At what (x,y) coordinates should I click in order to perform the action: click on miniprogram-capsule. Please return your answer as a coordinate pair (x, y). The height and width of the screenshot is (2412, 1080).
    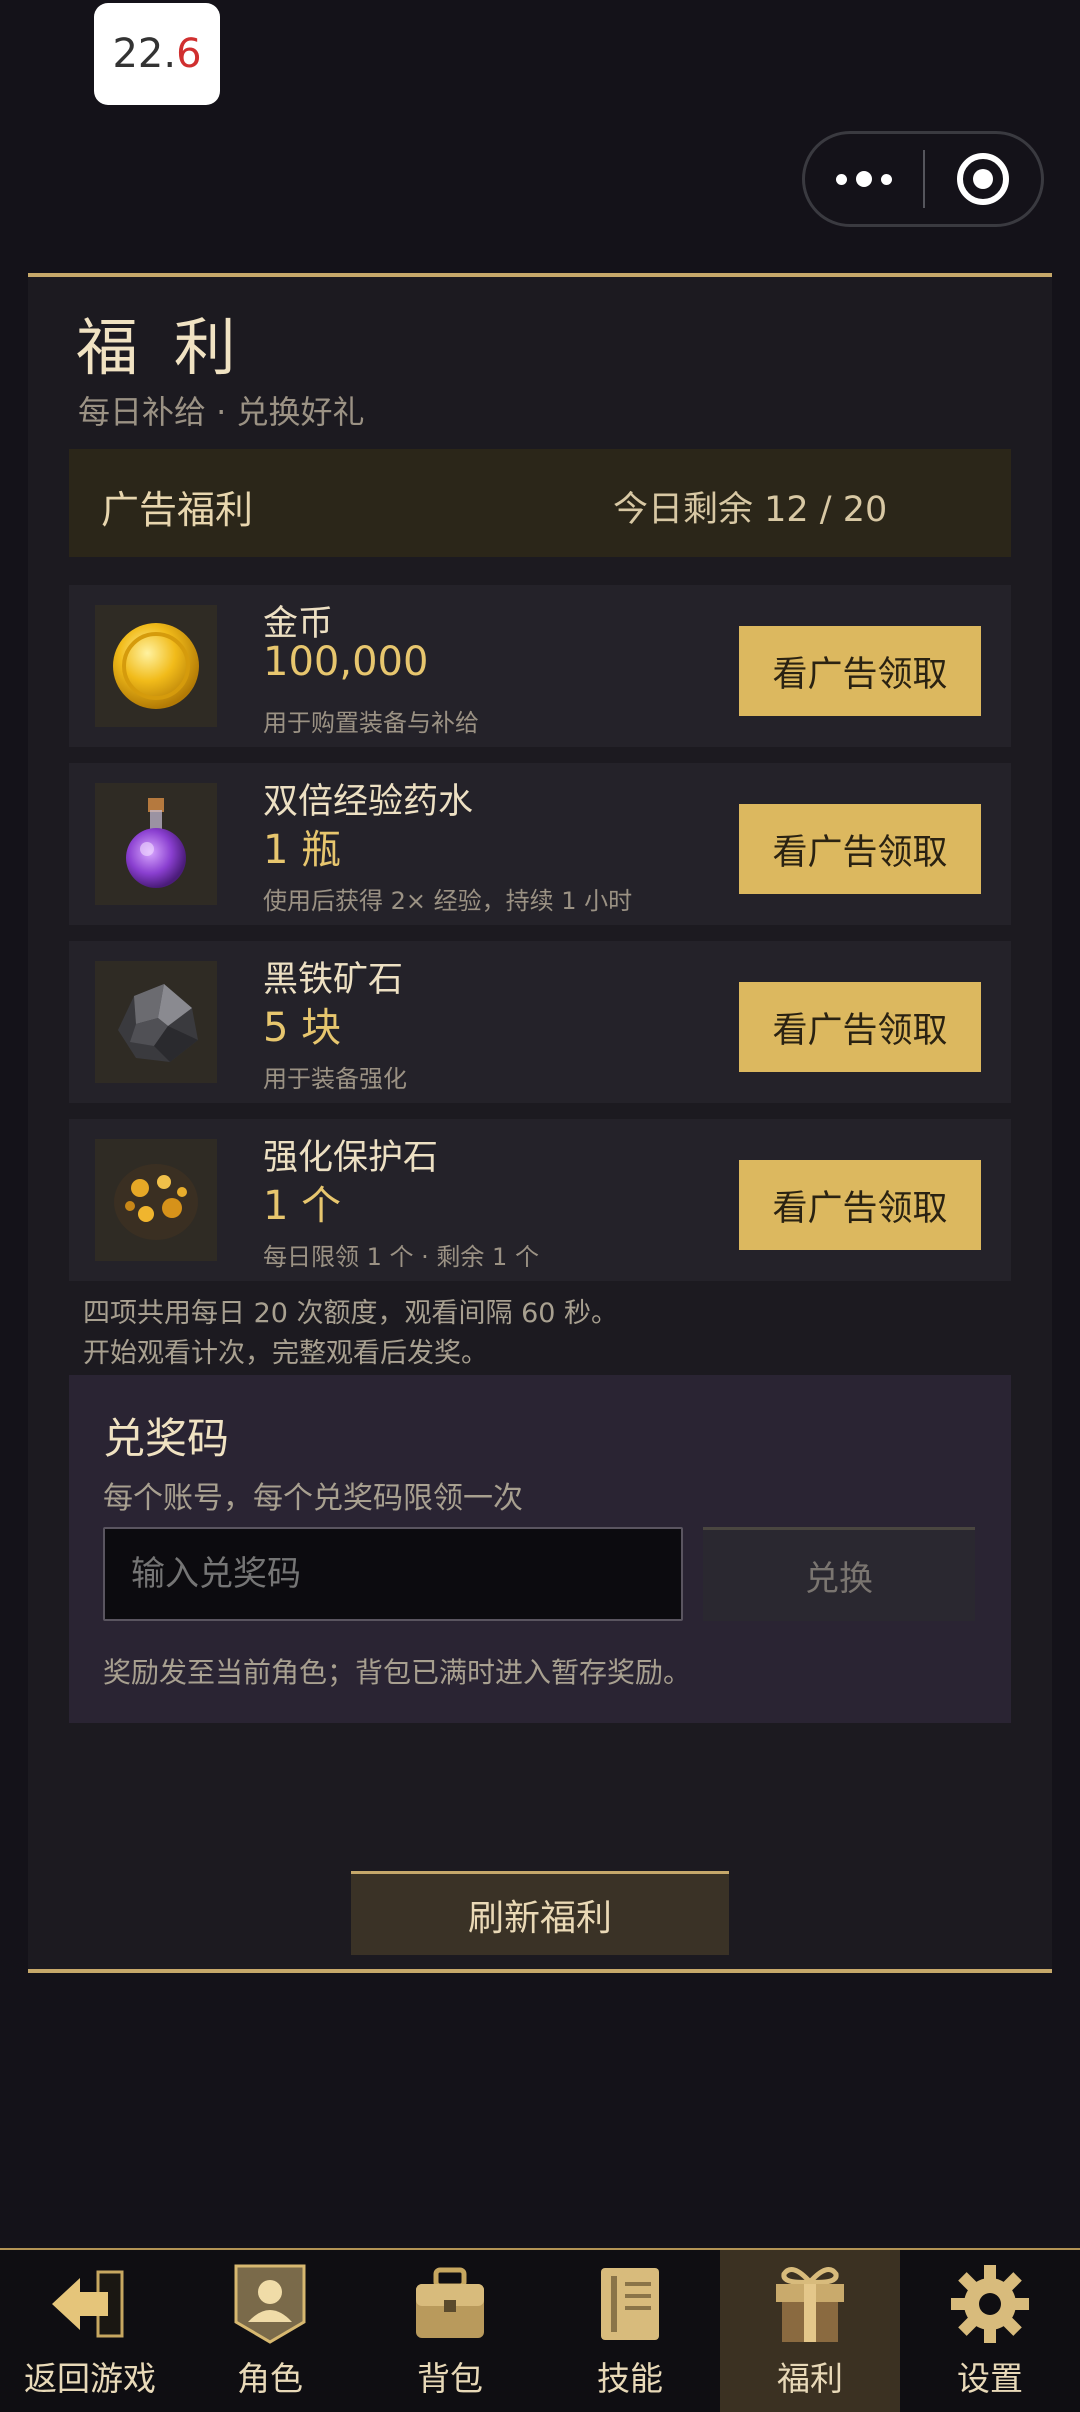
    Looking at the image, I should click on (923, 179).